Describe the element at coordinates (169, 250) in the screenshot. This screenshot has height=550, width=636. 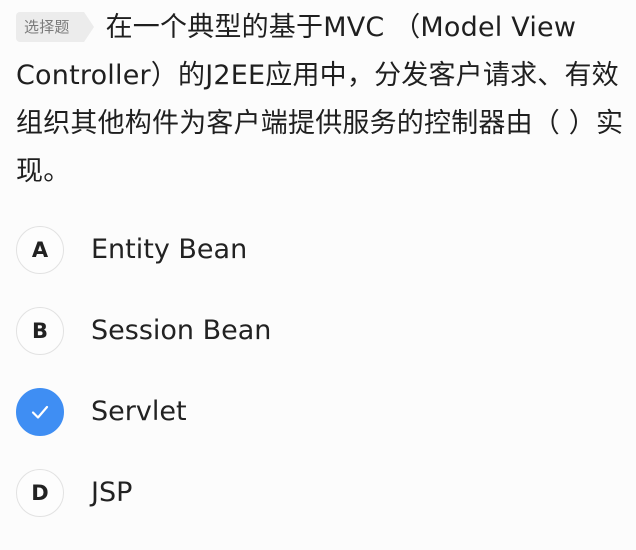
I see `option-a-text: Entity Bean` at that location.